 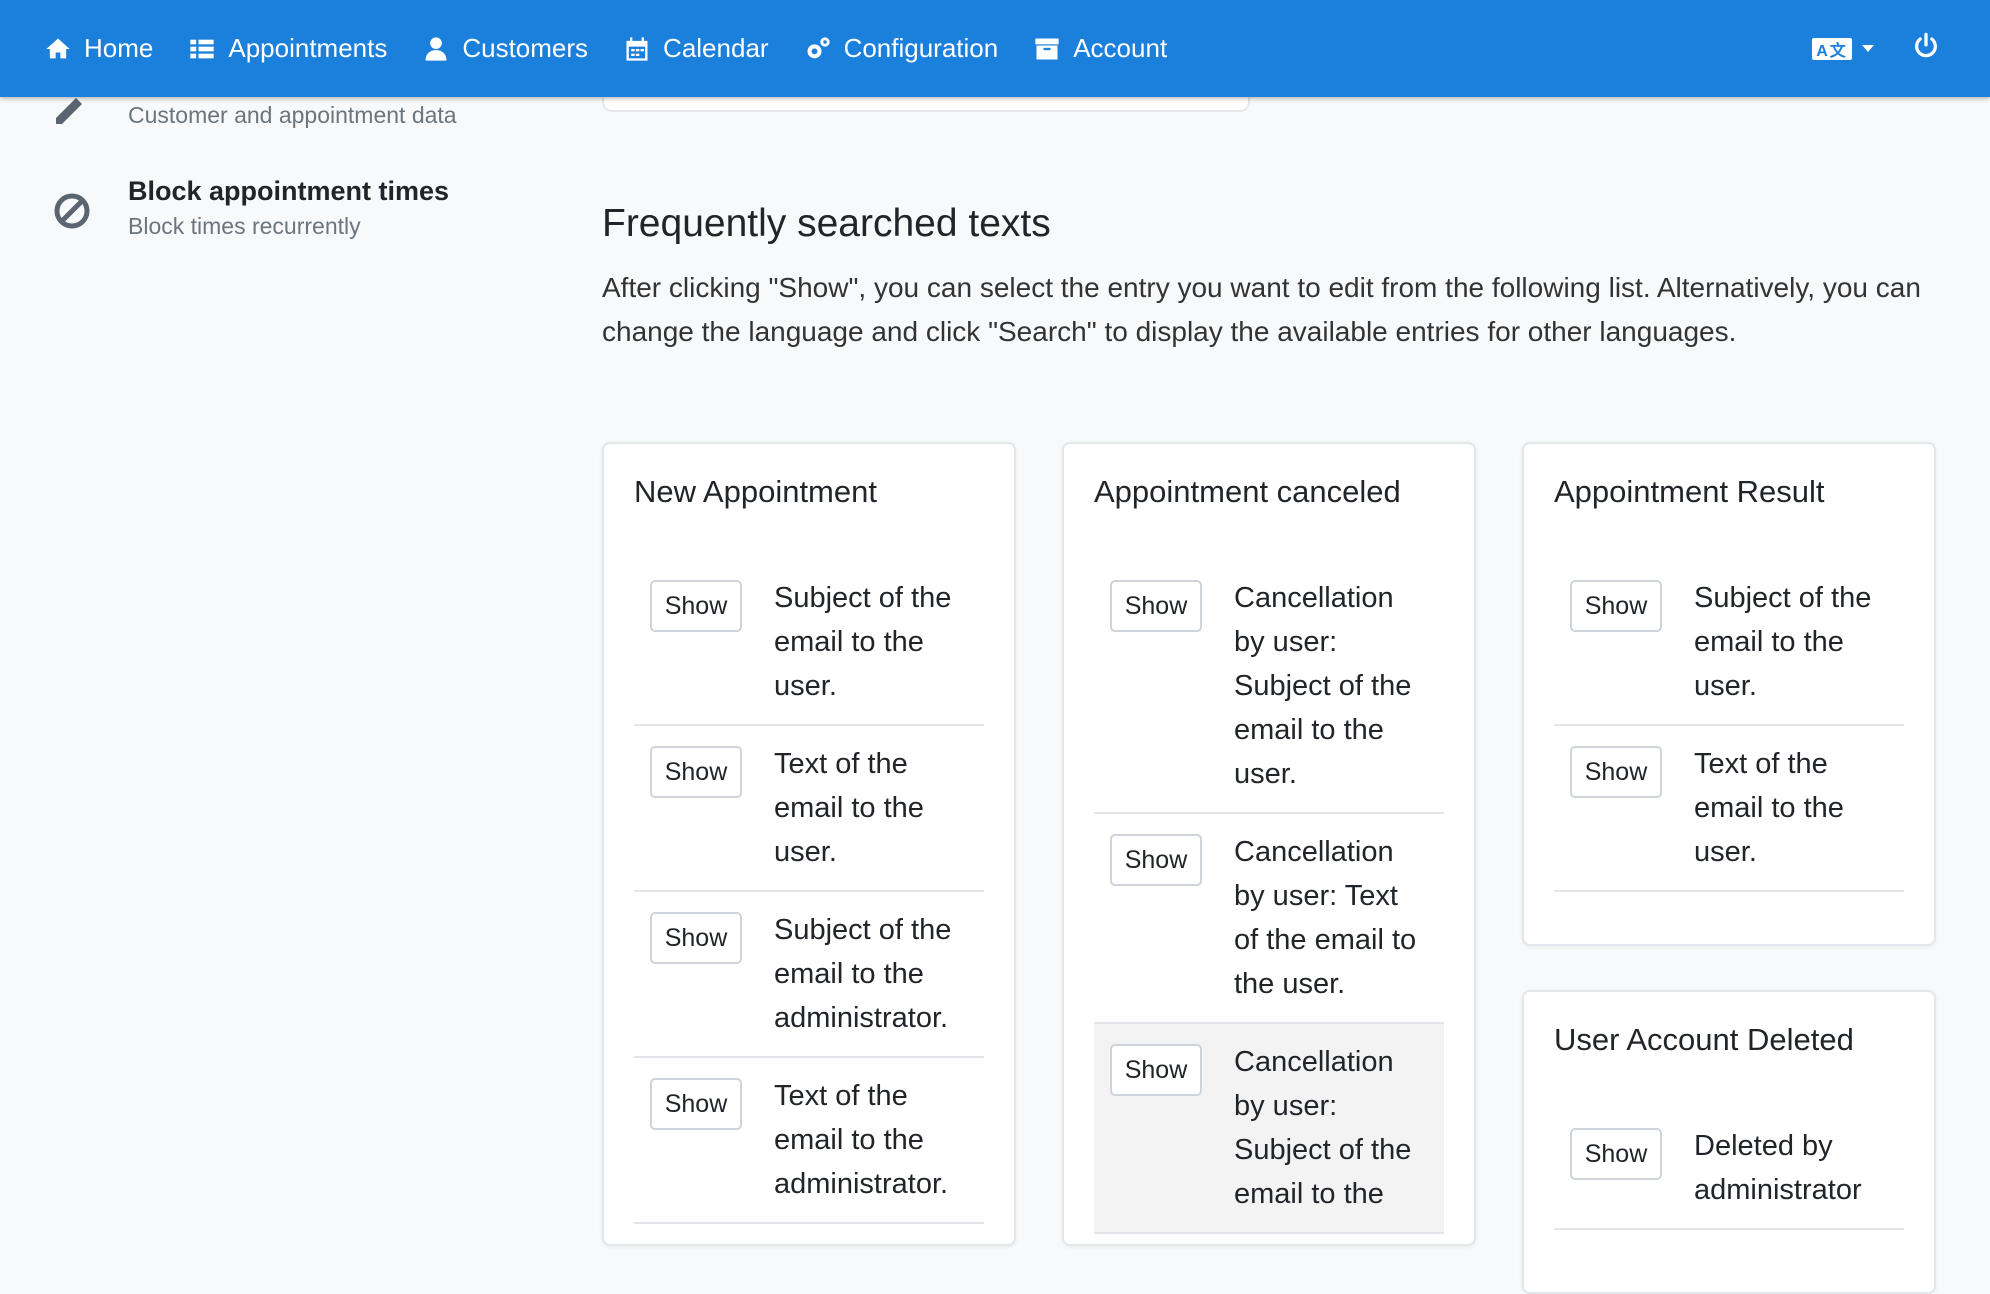 I want to click on nav-calendar: Calendar, so click(x=696, y=48).